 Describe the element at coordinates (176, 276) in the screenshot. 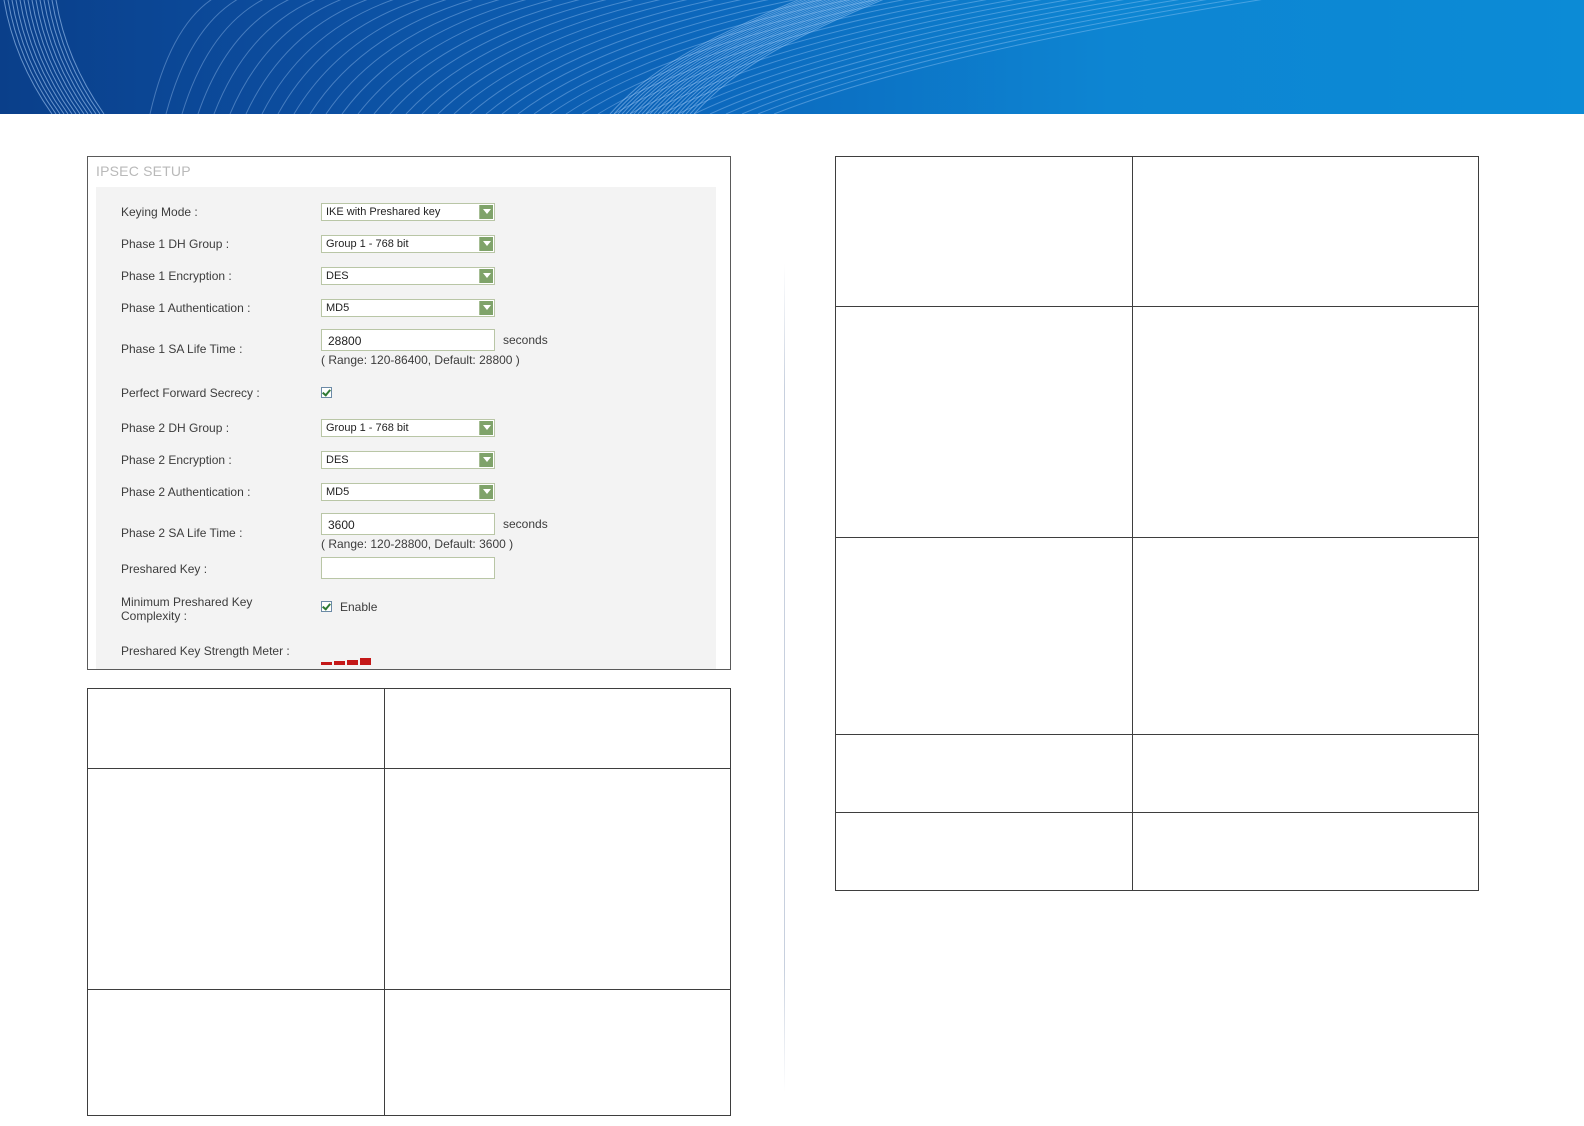

I see `phase1-encryption-label: Phase 1 Encryption :` at that location.